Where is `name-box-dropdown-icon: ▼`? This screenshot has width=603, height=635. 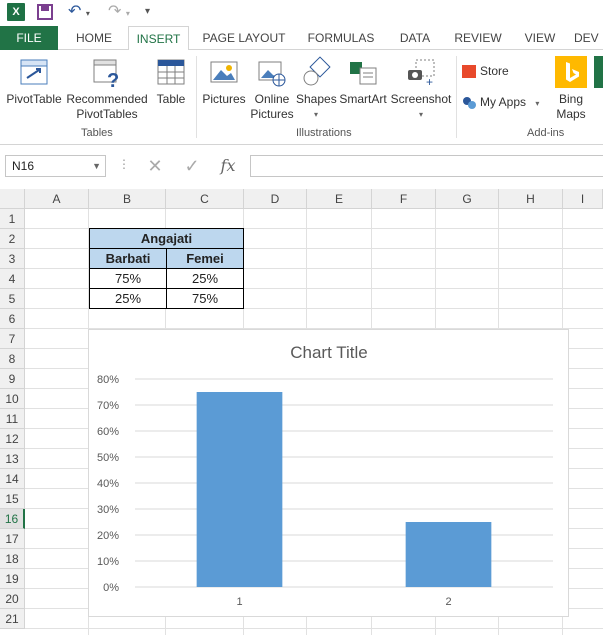 name-box-dropdown-icon: ▼ is located at coordinates (96, 166).